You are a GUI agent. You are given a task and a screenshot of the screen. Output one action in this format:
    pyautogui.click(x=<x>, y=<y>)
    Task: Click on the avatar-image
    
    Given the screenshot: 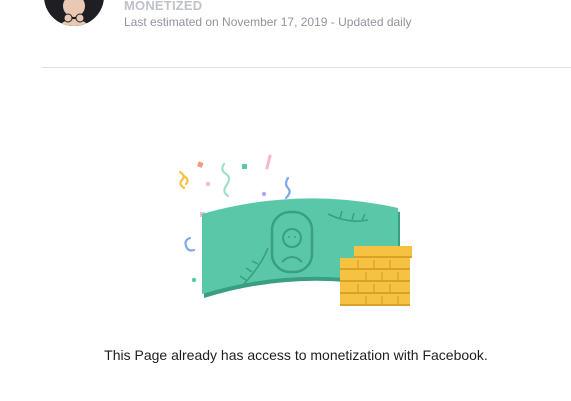 What is the action you would take?
    pyautogui.click(x=74, y=13)
    